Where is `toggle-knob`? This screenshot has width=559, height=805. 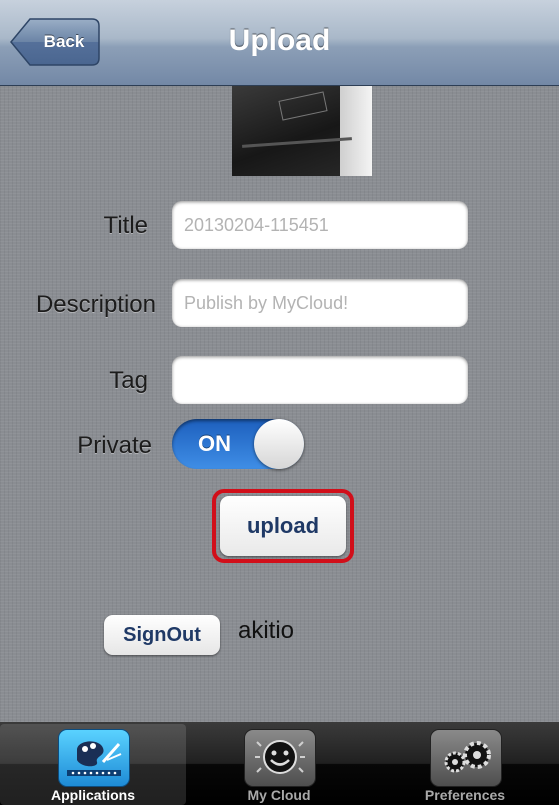 toggle-knob is located at coordinates (279, 444).